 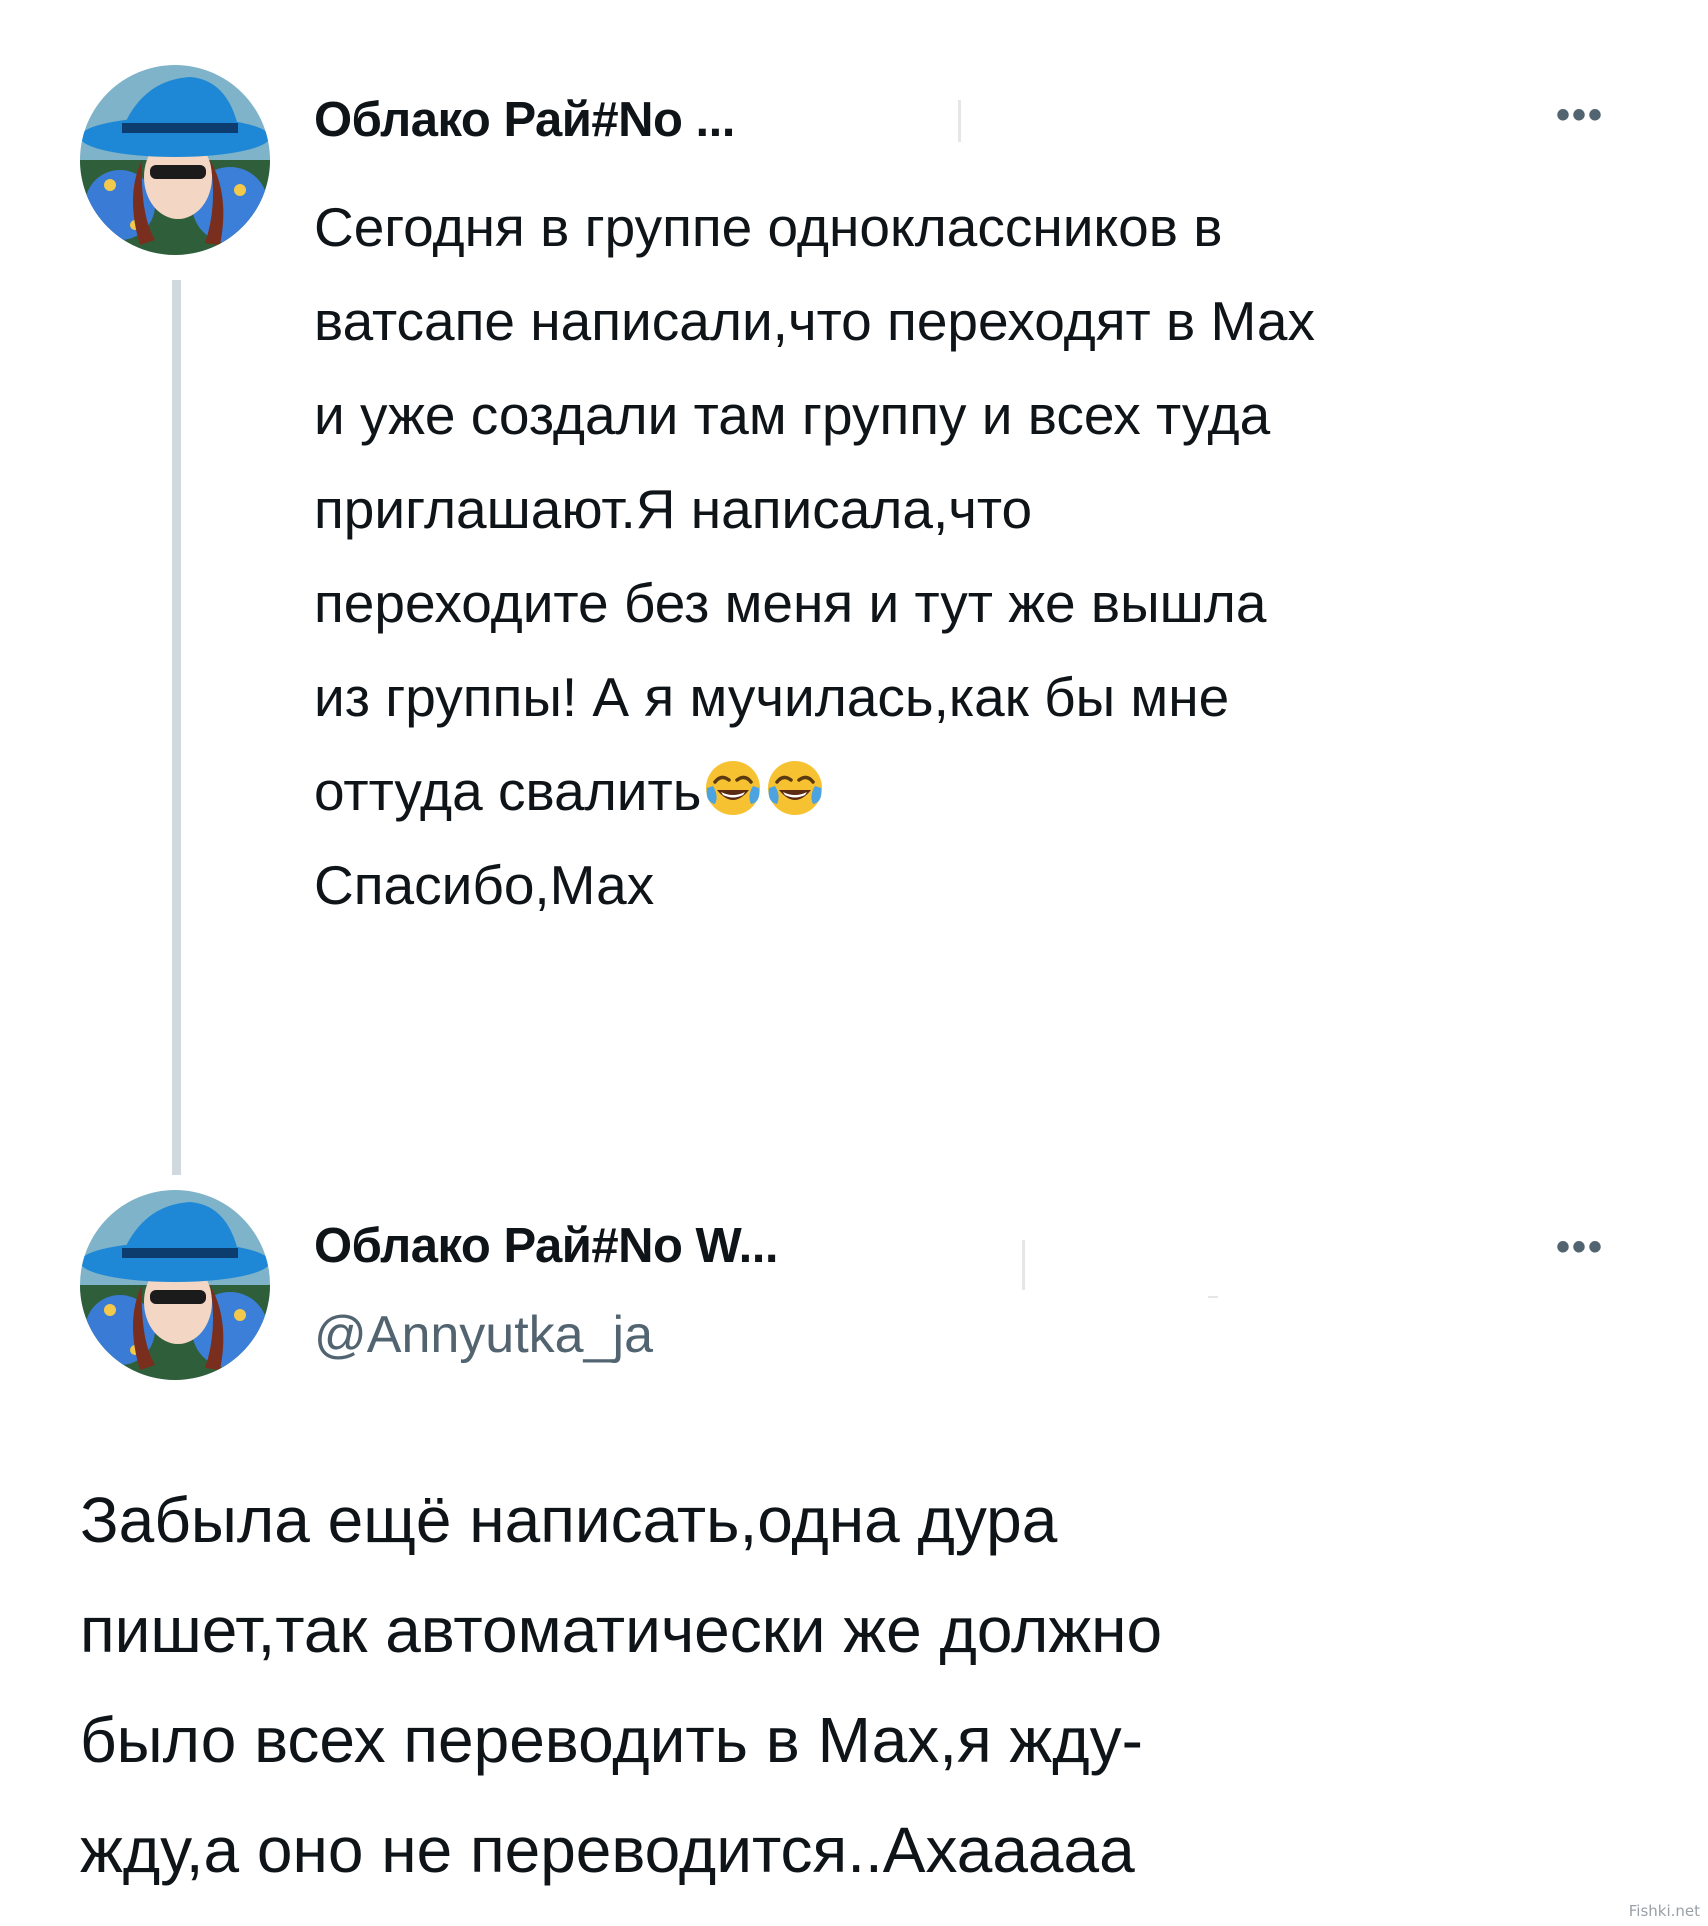 What do you see at coordinates (768, 227) in the screenshot?
I see `tweet-text-line: Сегодня в группе одноклассников в` at bounding box center [768, 227].